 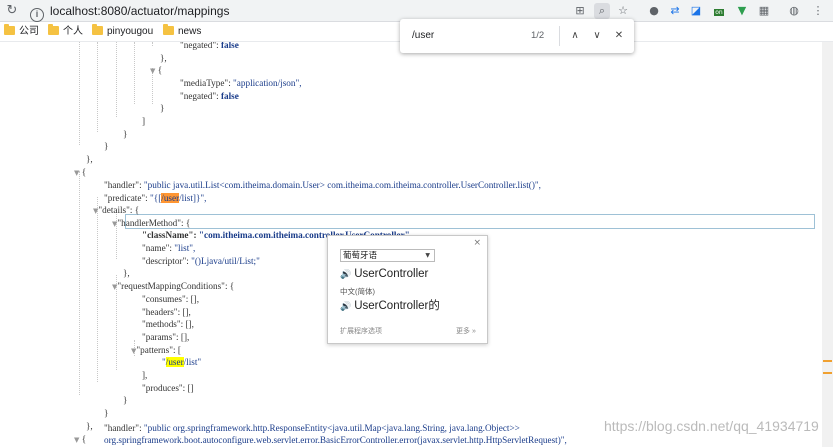 I want to click on vertical-scrollbar, so click(x=827, y=244).